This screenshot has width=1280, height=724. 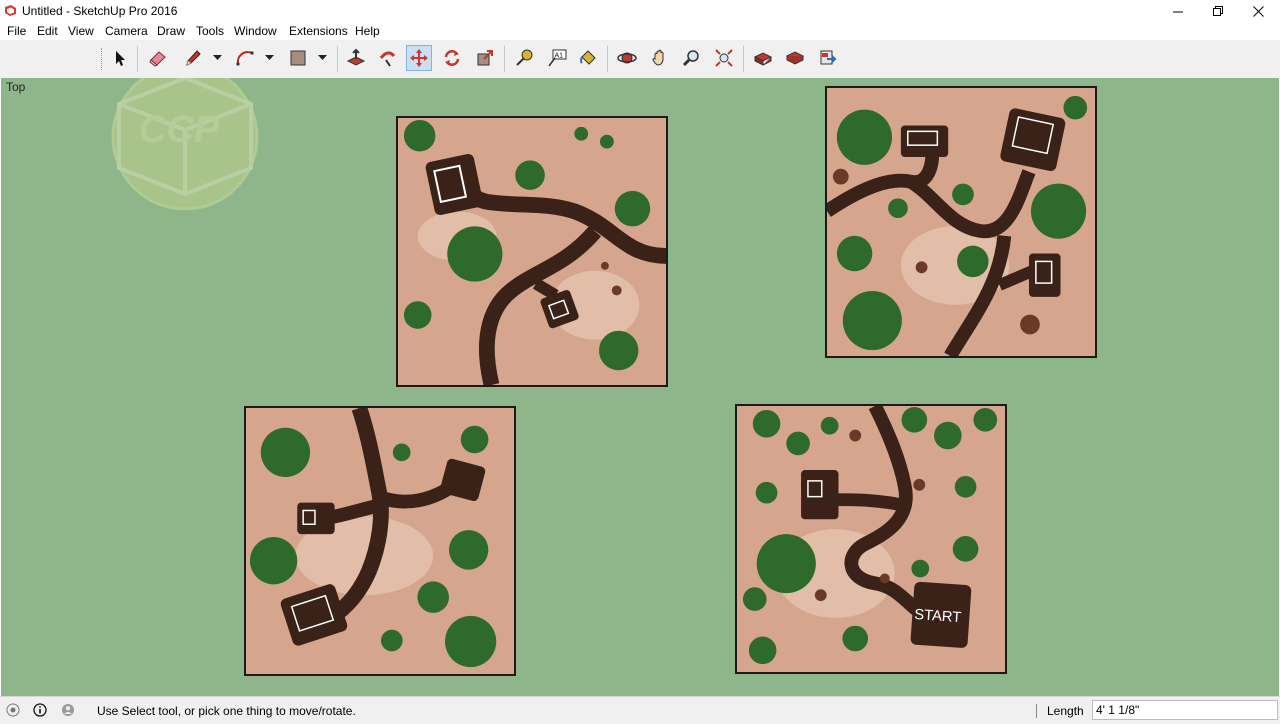 I want to click on move-tool-button, so click(x=419, y=58).